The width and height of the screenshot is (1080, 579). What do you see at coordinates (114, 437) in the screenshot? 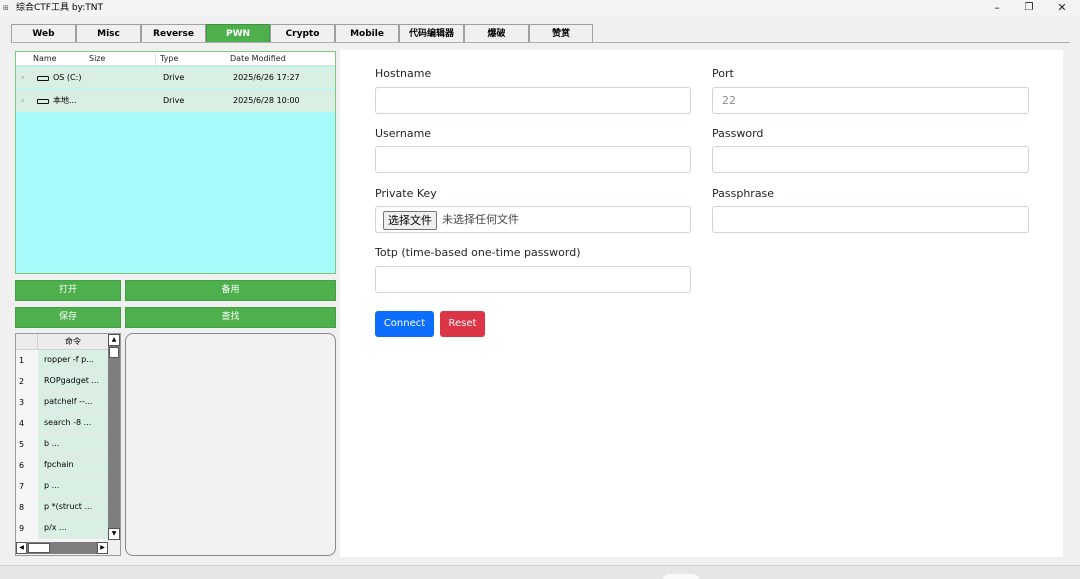
I see `vertical-scrollbar: ▲ ▼` at bounding box center [114, 437].